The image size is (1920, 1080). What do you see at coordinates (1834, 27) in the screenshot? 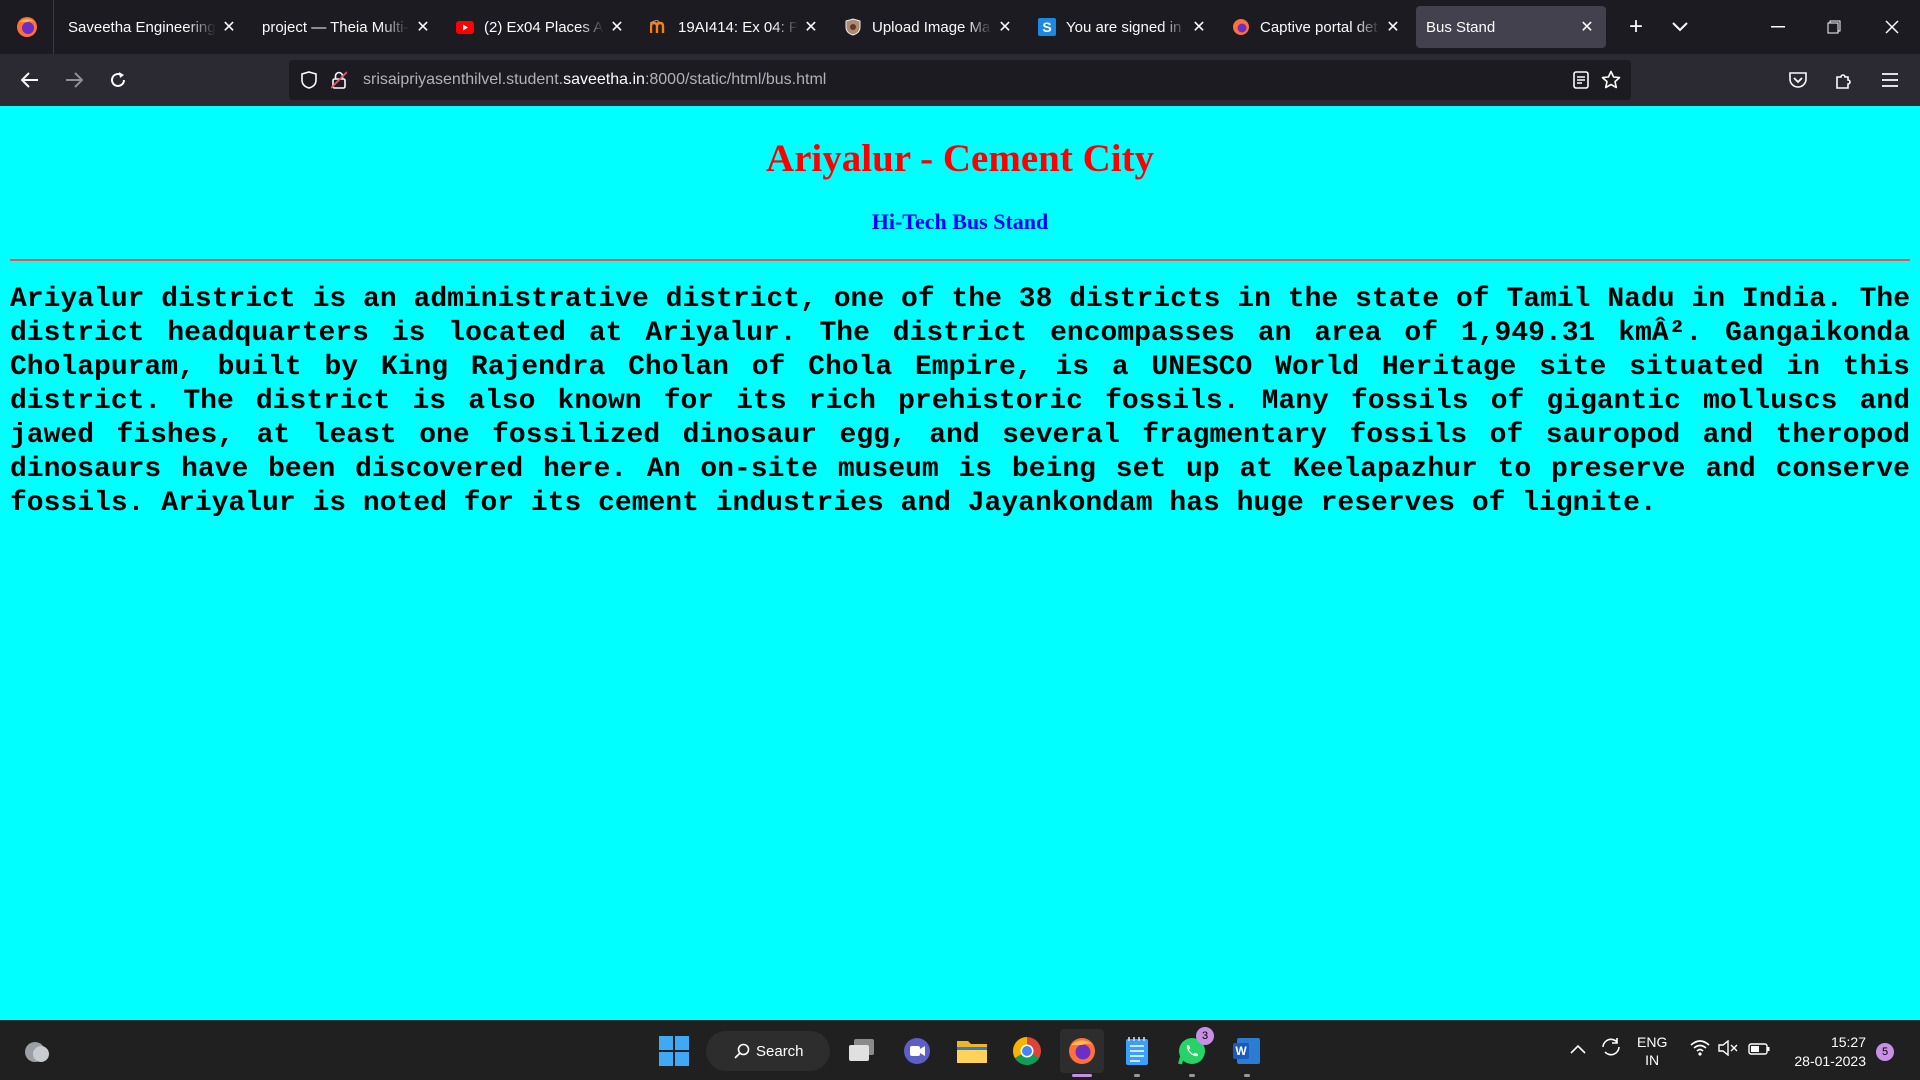
I see `restore-icon` at bounding box center [1834, 27].